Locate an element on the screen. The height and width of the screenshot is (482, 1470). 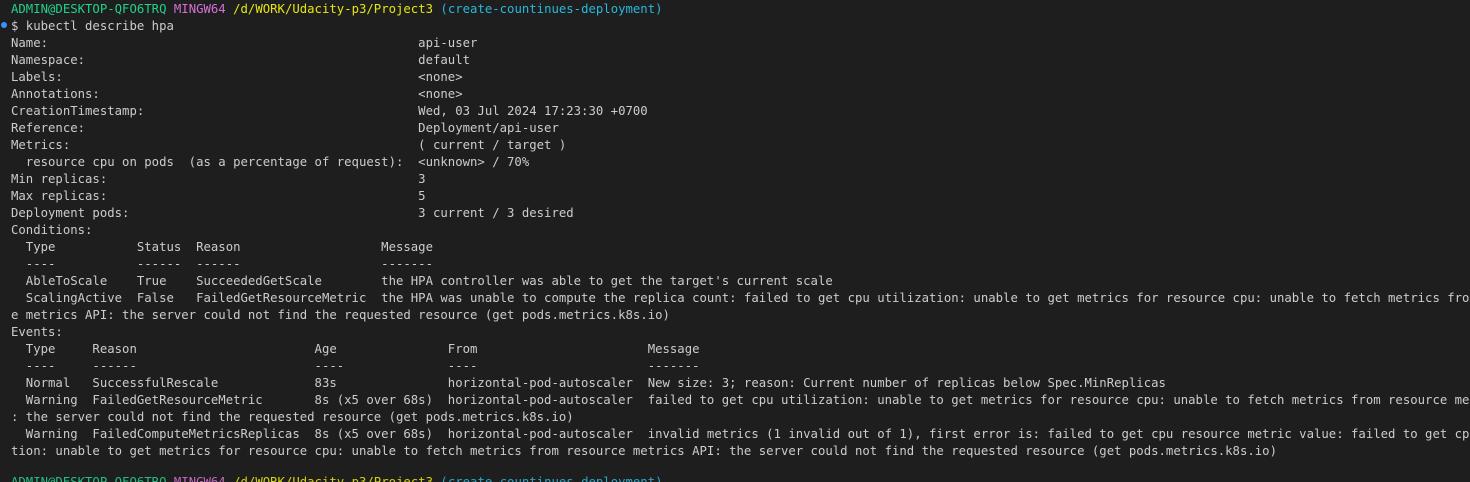
prompt-msystem: MINGW64 is located at coordinates (199, 9).